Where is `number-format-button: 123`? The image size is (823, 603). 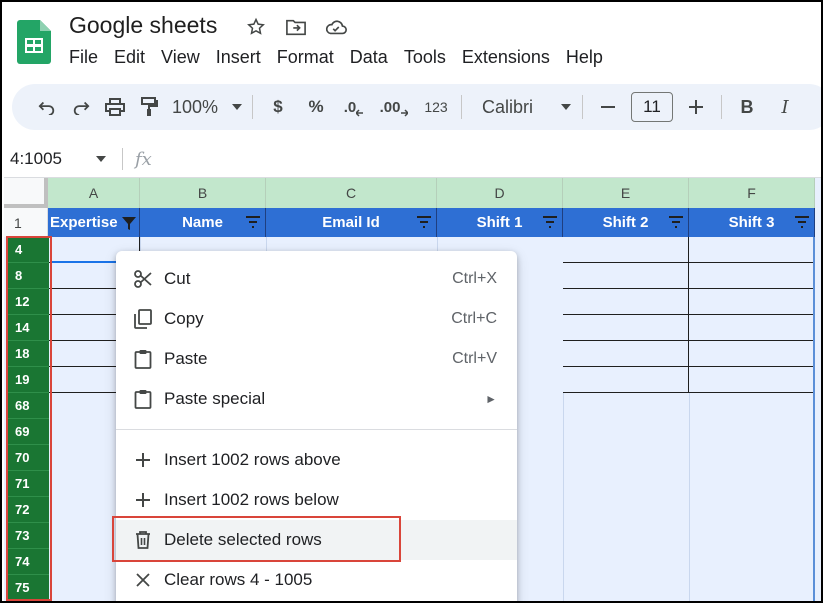 number-format-button: 123 is located at coordinates (436, 107).